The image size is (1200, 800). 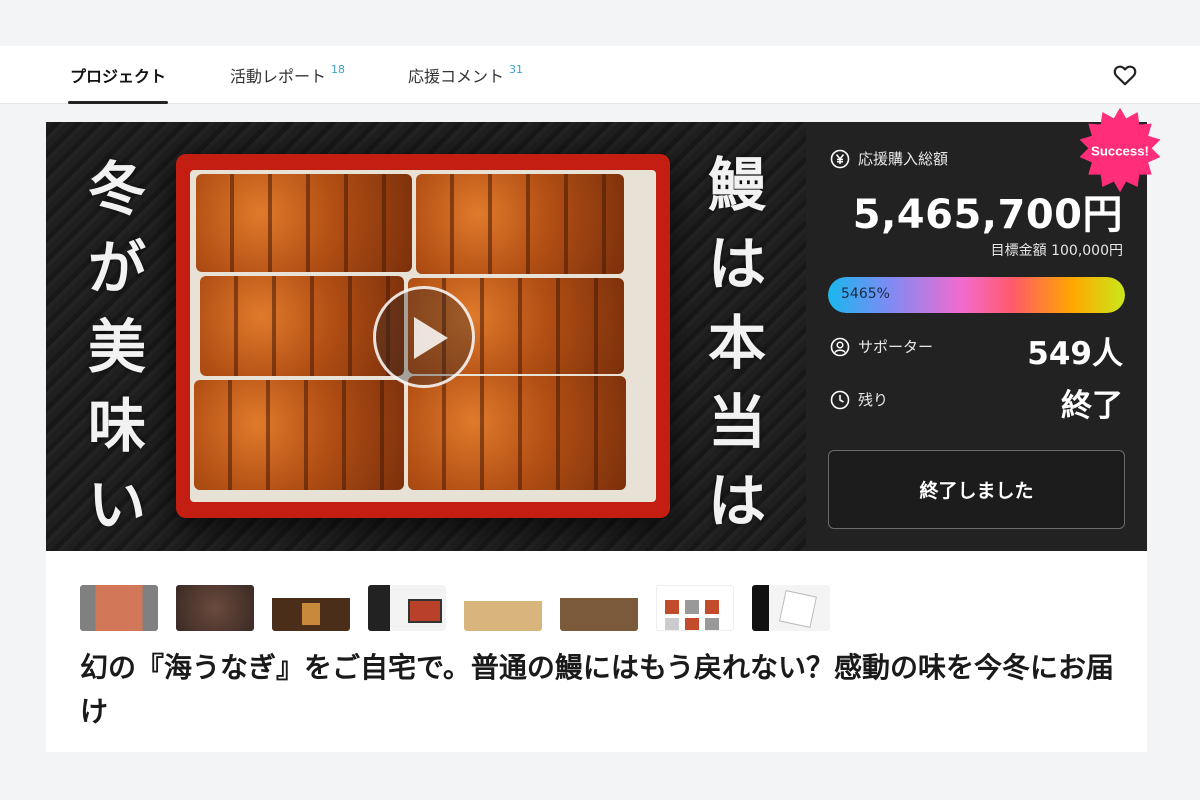 I want to click on remaining-value: 終了, so click(x=1092, y=406).